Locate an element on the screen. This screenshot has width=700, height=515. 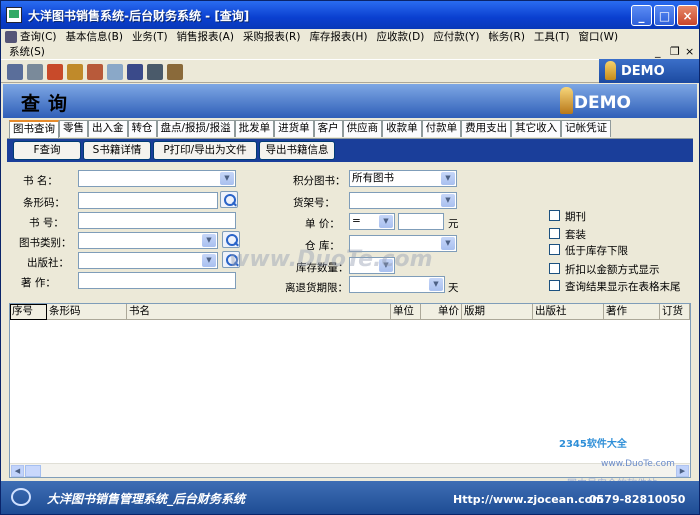
tab-wholesale: 批发单 is located at coordinates (254, 128).